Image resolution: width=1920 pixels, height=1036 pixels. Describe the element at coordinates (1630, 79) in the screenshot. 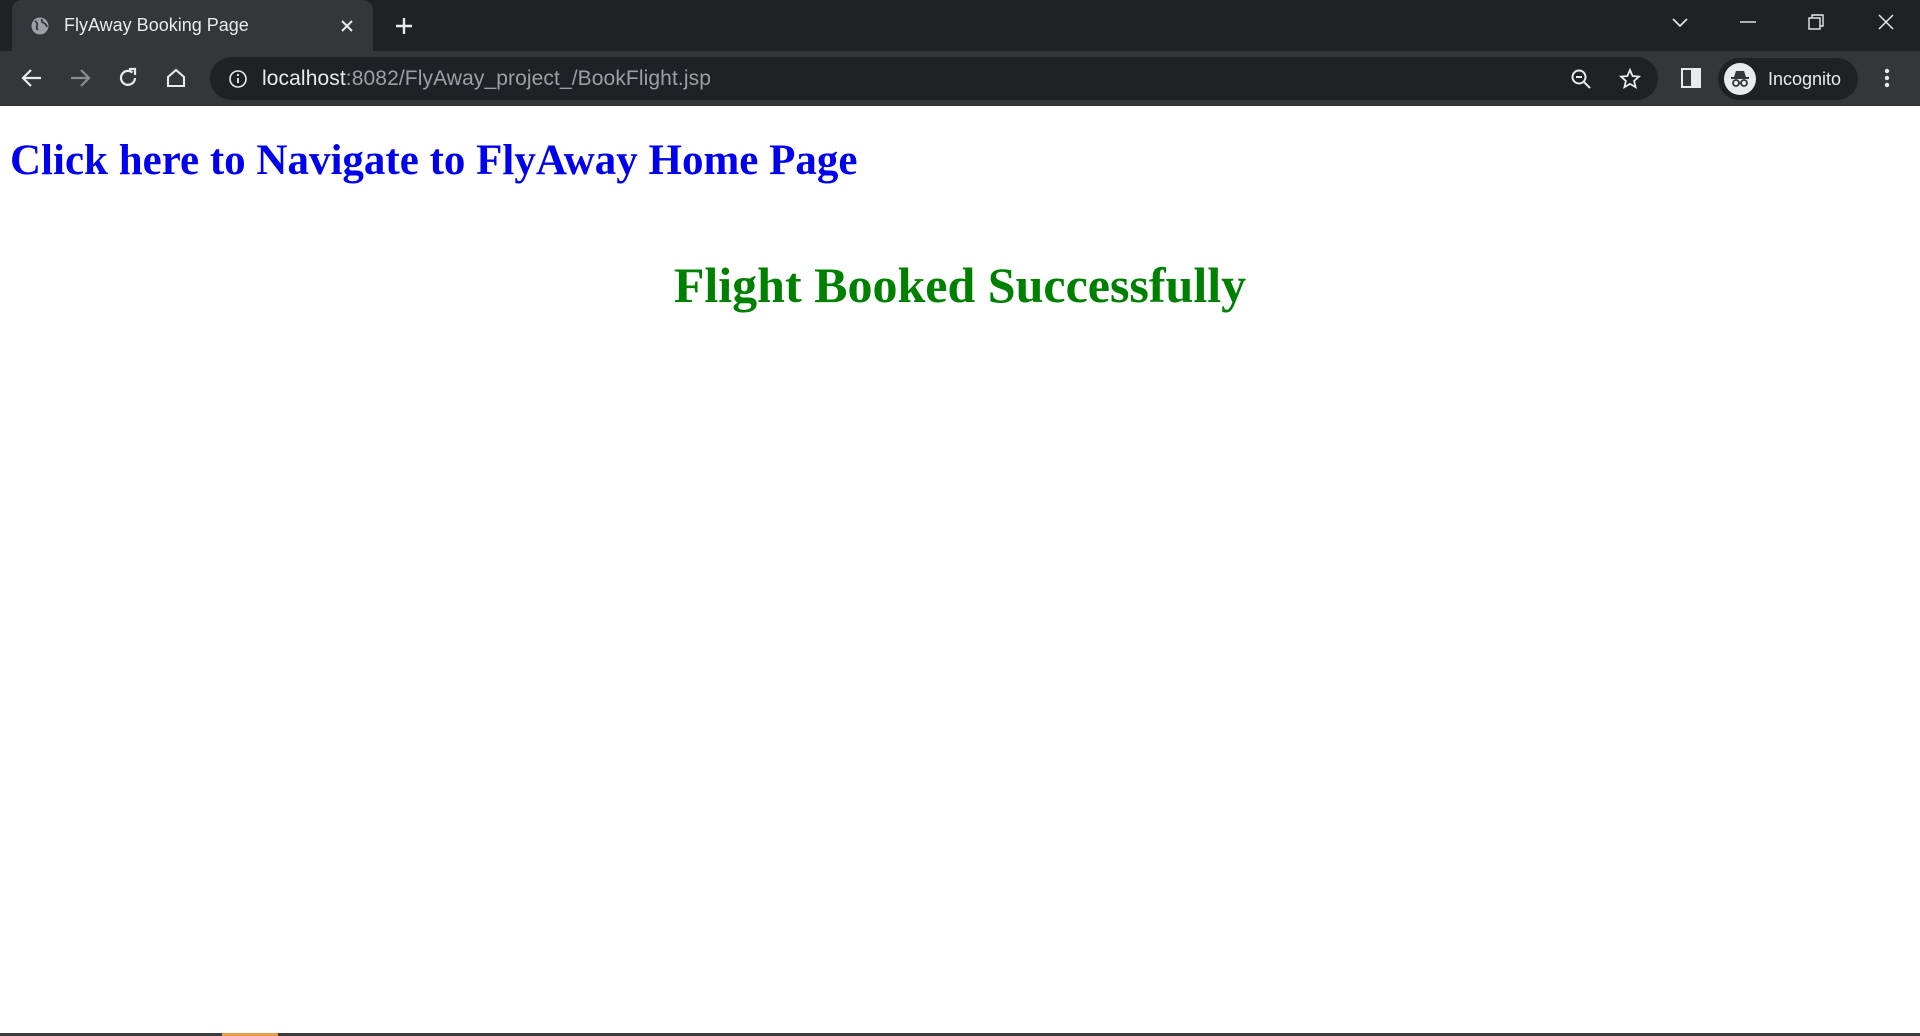

I see `star-icon` at that location.